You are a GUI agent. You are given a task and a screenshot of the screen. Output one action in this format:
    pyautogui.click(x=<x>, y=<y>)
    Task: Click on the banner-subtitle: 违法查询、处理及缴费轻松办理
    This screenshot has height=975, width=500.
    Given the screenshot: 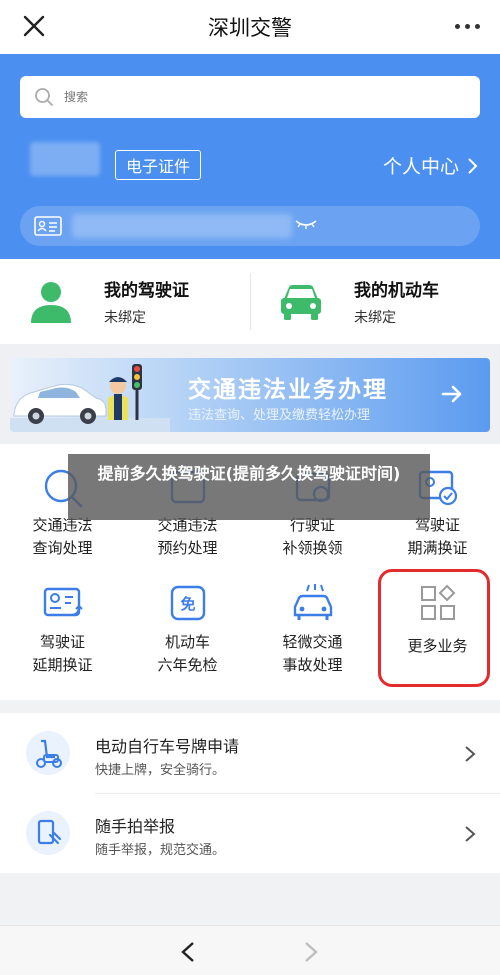 What is the action you would take?
    pyautogui.click(x=279, y=415)
    